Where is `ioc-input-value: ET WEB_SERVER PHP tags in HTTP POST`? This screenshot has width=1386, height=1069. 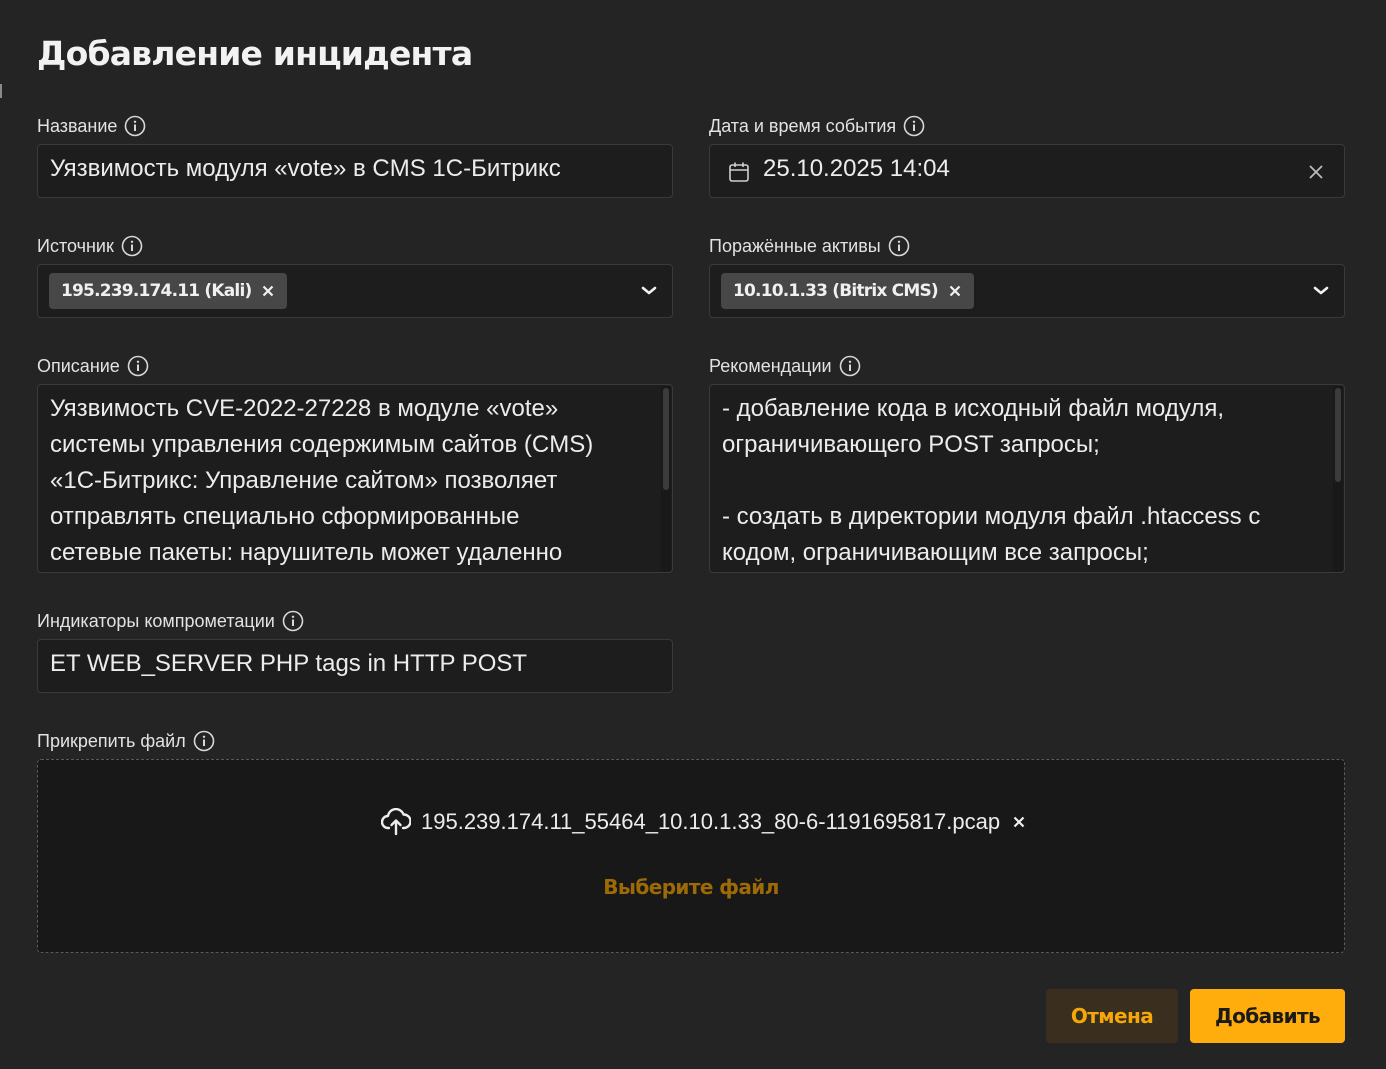 ioc-input-value: ET WEB_SERVER PHP tags in HTTP POST is located at coordinates (289, 663).